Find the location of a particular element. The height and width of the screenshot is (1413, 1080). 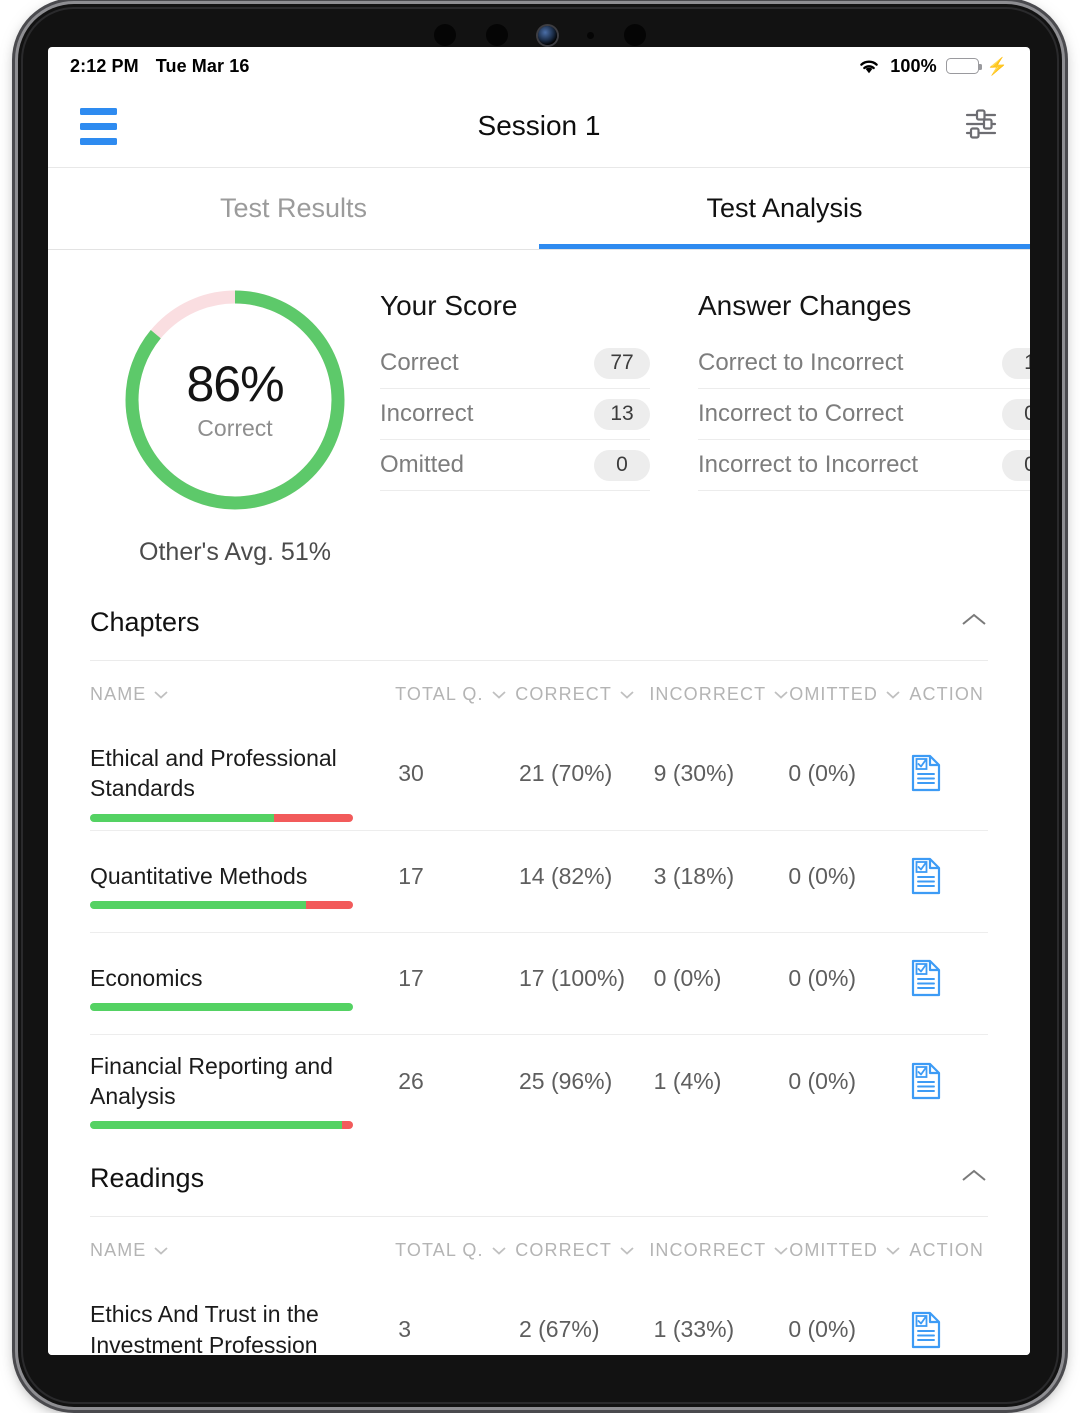

sensor-dot is located at coordinates (635, 35).